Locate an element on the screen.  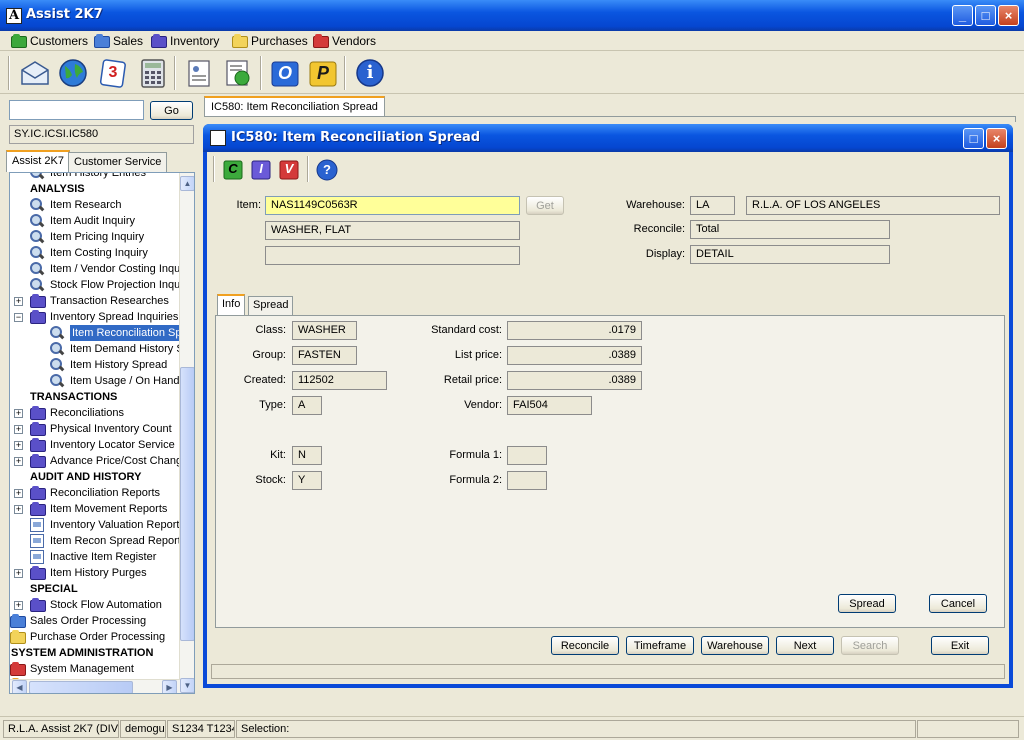
tree-item: + Physical Inventory Count is located at coordinates (94, 429).